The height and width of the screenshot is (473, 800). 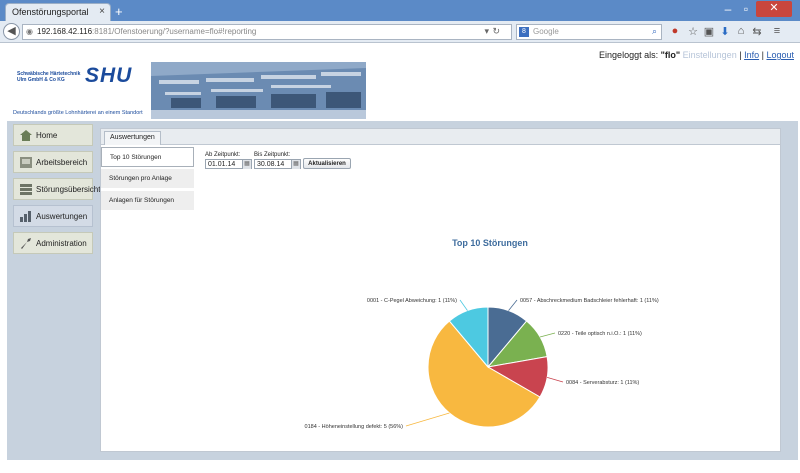 What do you see at coordinates (751, 55) in the screenshot?
I see `info-link: Info` at bounding box center [751, 55].